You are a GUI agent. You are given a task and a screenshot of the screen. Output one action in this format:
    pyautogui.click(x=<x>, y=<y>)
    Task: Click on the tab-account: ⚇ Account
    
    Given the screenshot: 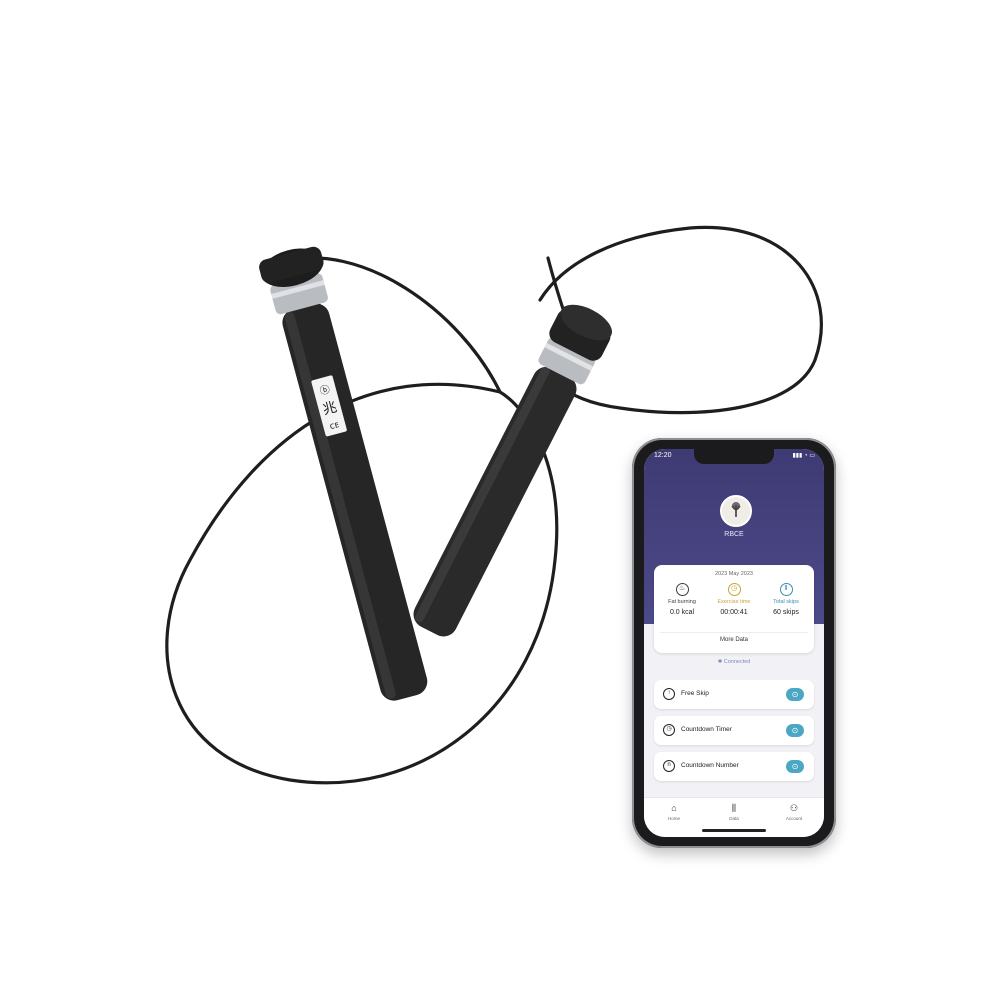 What is the action you would take?
    pyautogui.click(x=794, y=812)
    